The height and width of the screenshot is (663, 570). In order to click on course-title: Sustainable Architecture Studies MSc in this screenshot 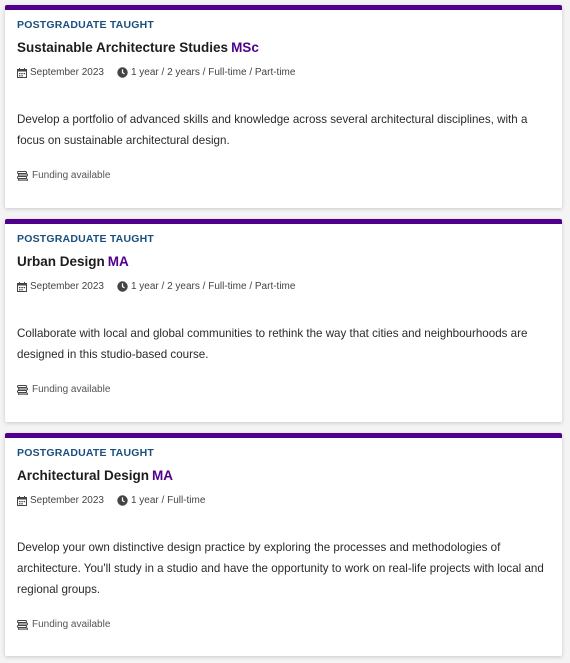, I will do `click(138, 47)`.